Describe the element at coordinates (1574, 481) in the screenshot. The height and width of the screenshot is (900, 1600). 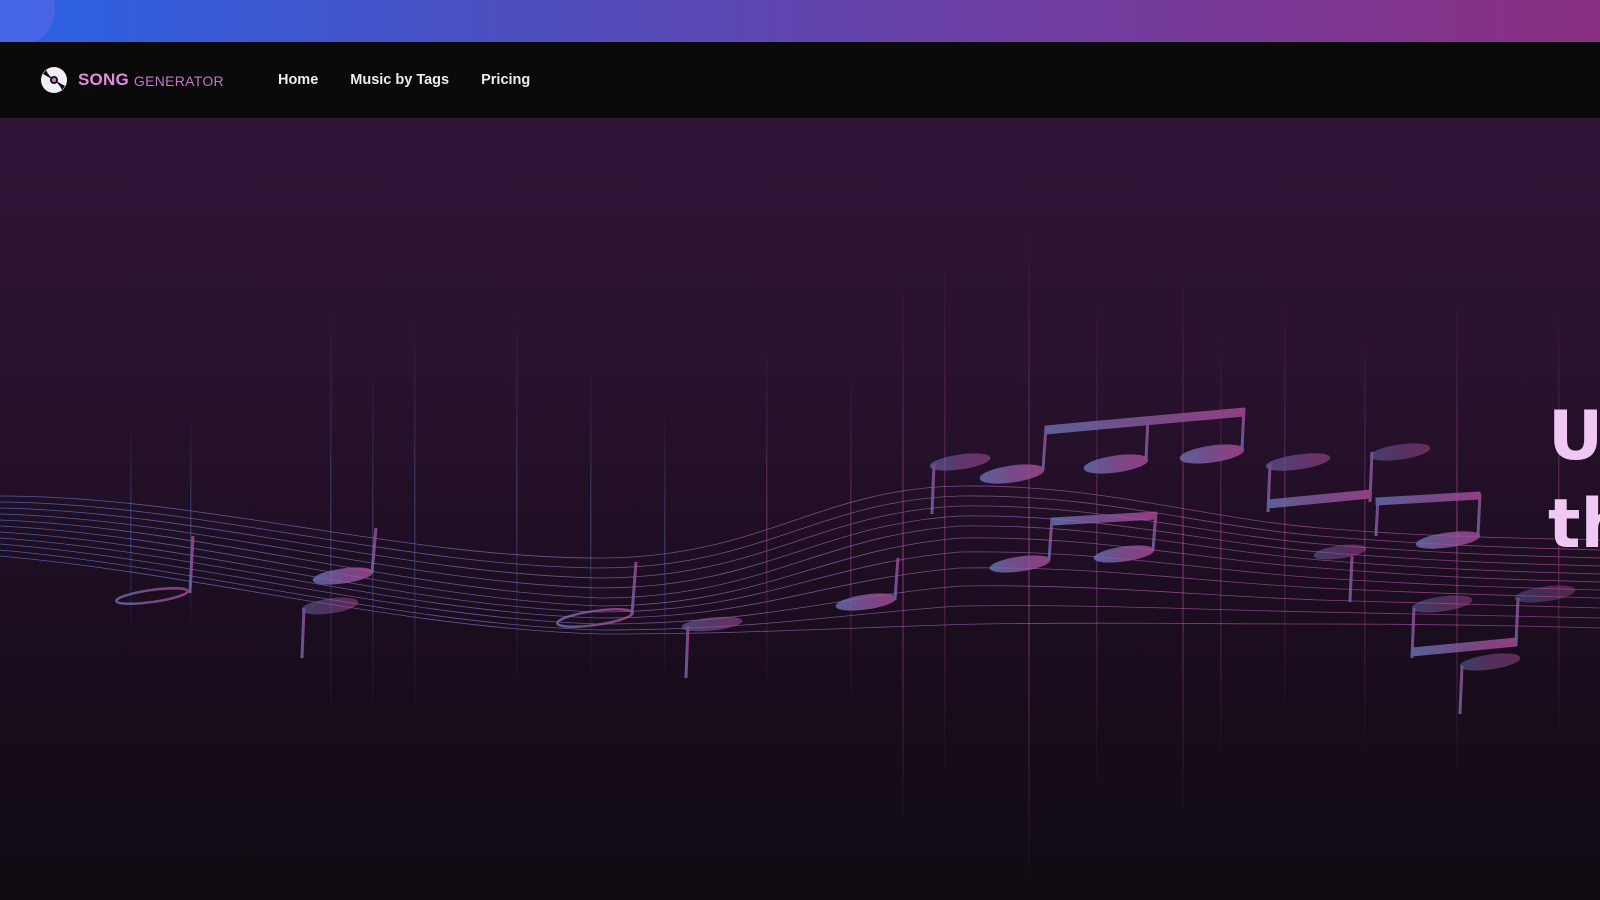
I see `hero-title: U th` at that location.